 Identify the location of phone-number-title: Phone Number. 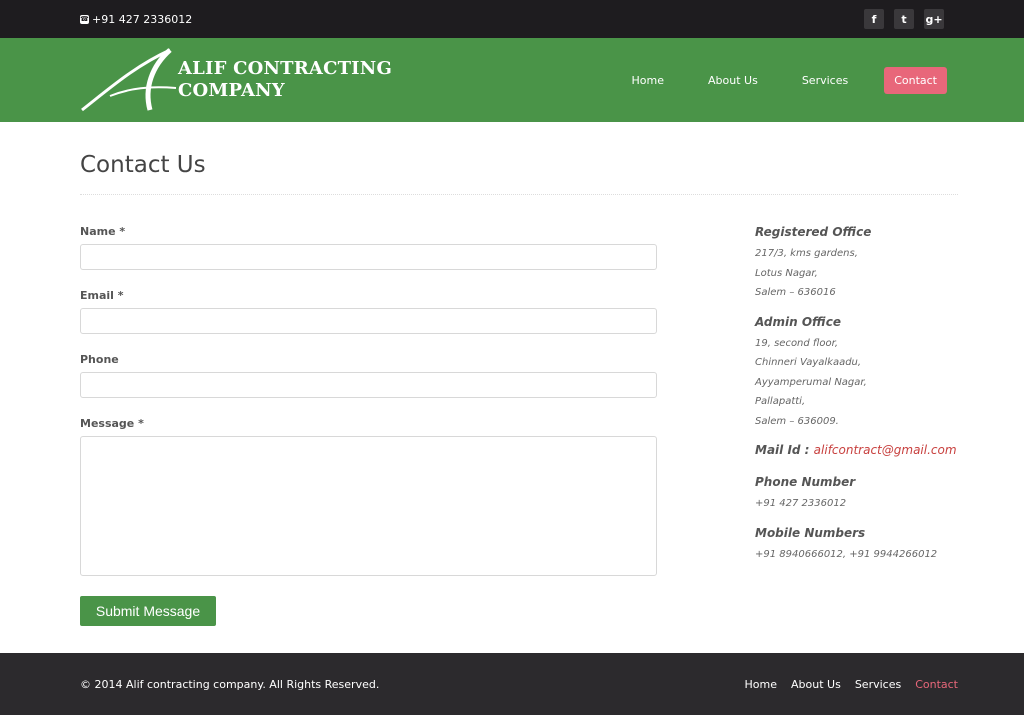
(805, 482).